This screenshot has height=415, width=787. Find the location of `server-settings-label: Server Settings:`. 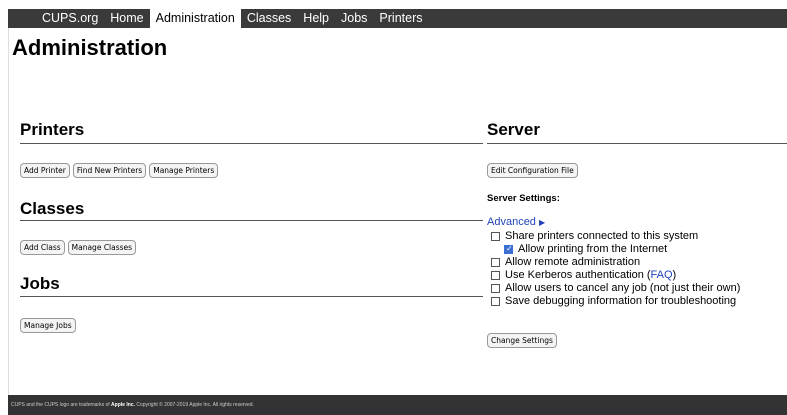

server-settings-label: Server Settings: is located at coordinates (523, 198).